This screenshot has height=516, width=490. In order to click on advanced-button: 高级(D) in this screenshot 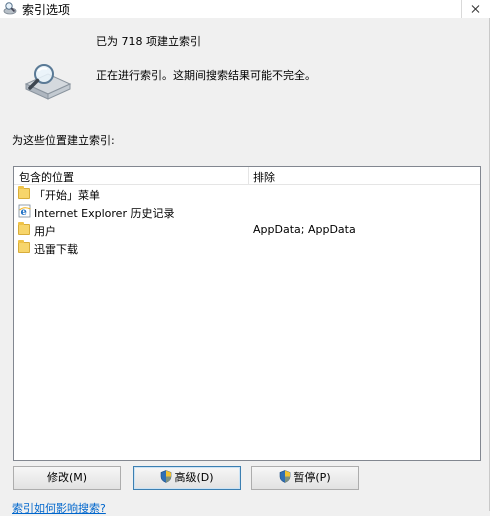, I will do `click(187, 478)`.